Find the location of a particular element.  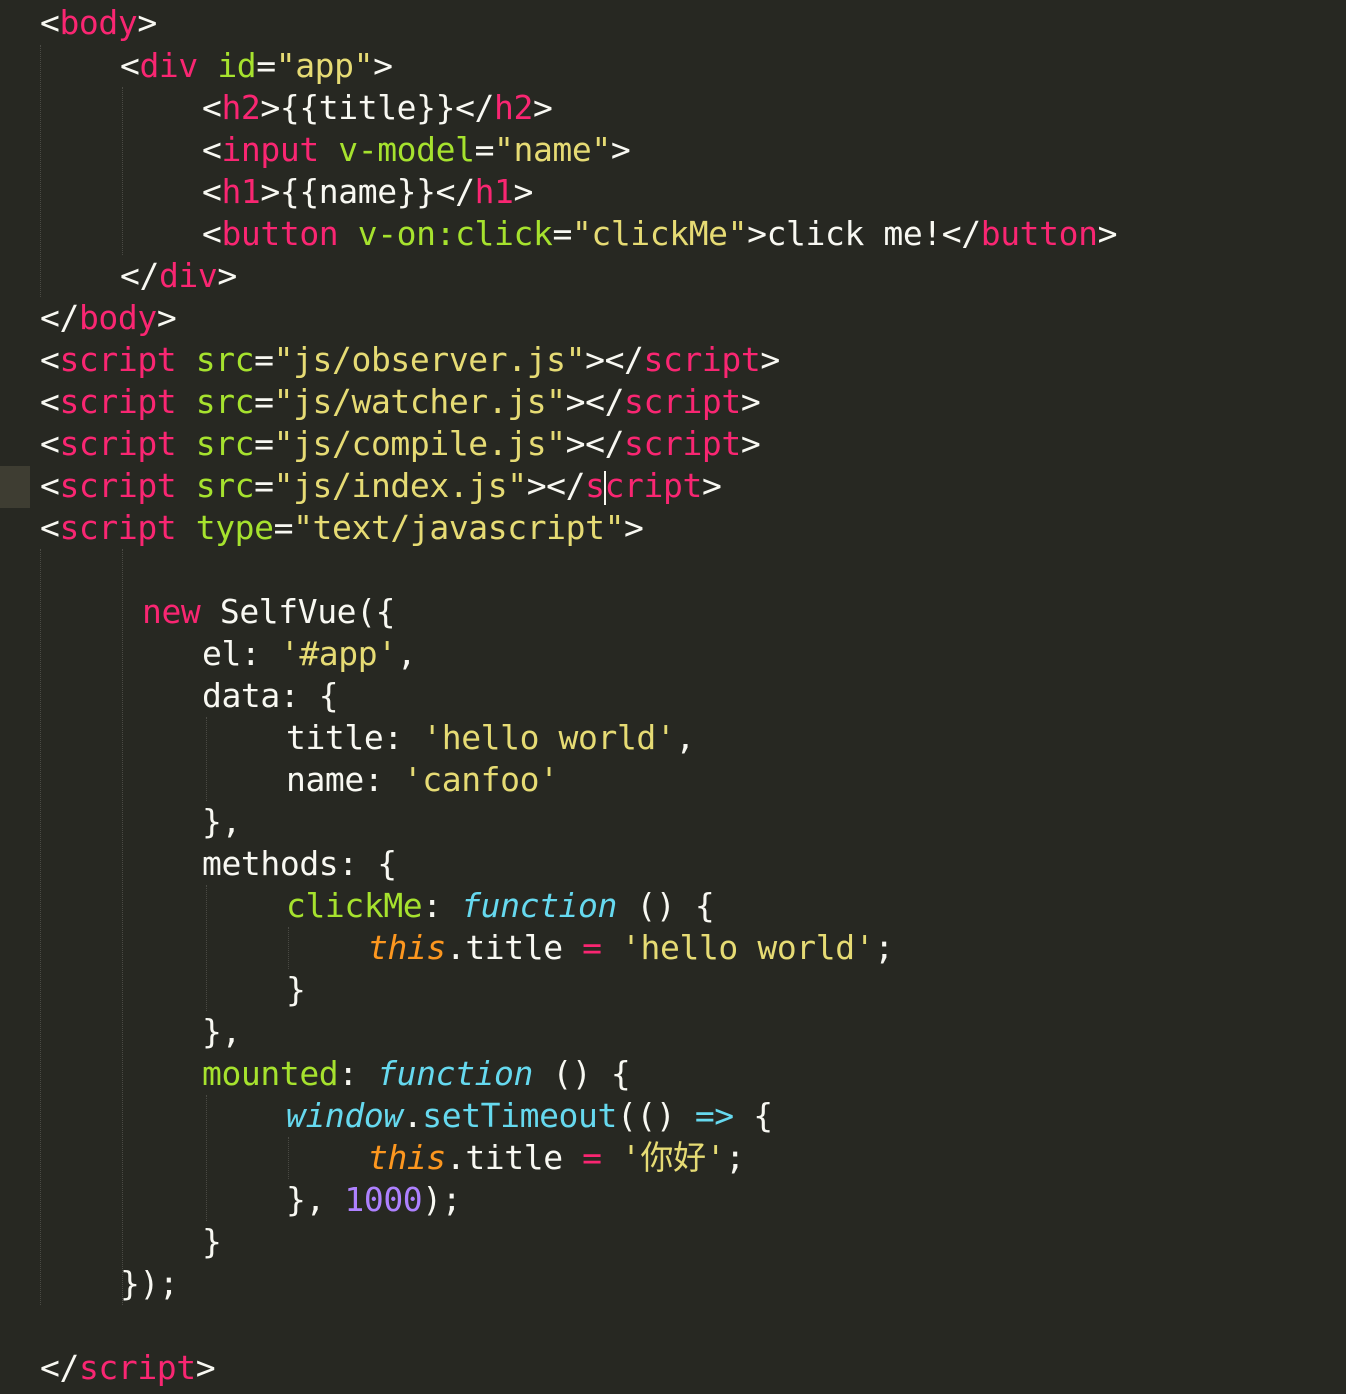

code-line: </body> is located at coordinates (108, 318).